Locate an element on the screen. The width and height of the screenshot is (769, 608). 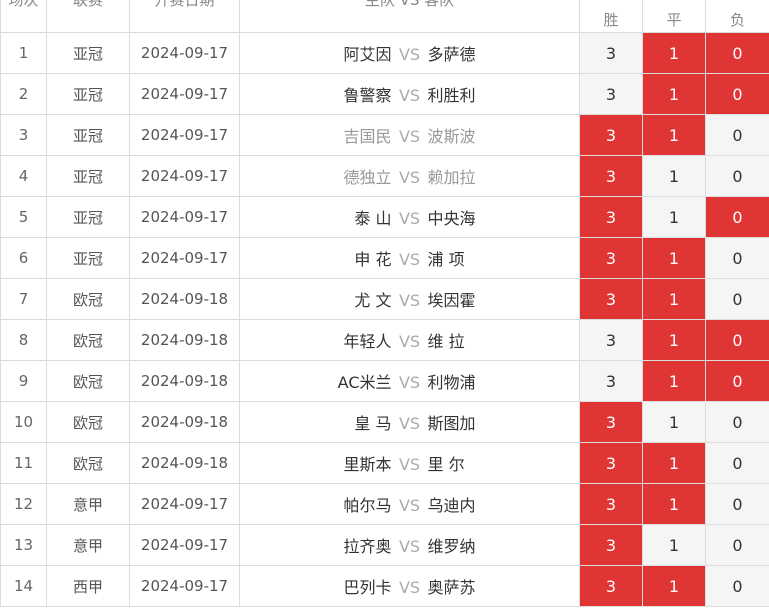
match-teams: 巴列卡 VS 奥萨苏 is located at coordinates (409, 586).